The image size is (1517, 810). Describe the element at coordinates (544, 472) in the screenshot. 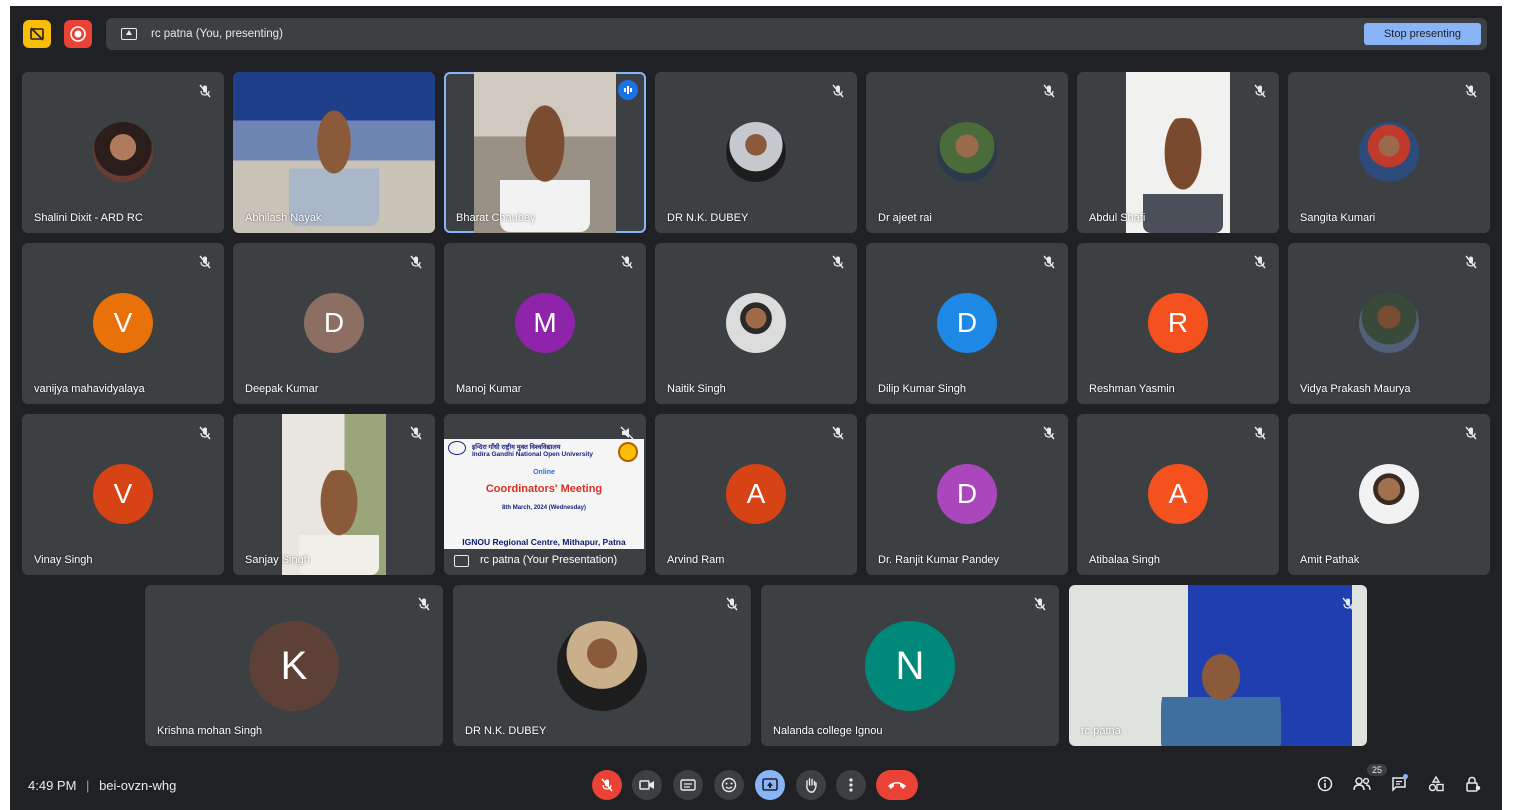

I see `slide-online: Online` at that location.